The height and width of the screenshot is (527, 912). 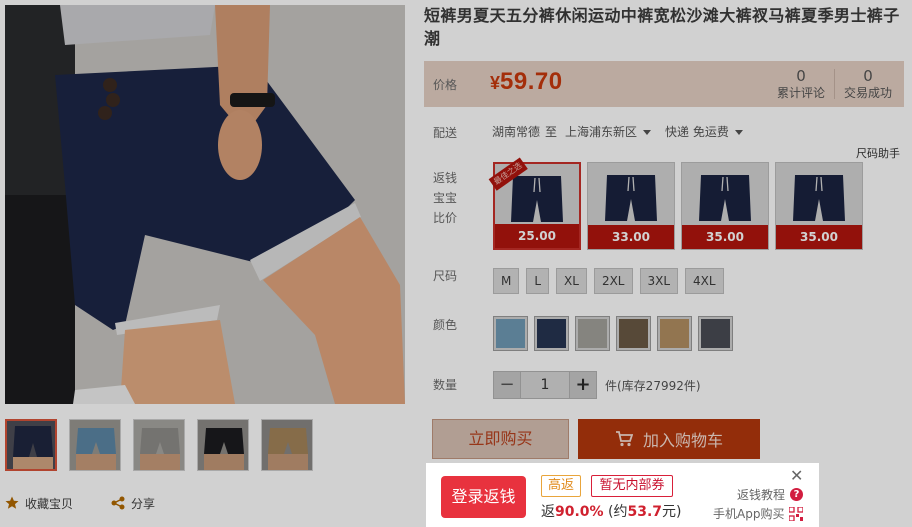 I want to click on size-helper-link: 尺码助手, so click(x=878, y=153).